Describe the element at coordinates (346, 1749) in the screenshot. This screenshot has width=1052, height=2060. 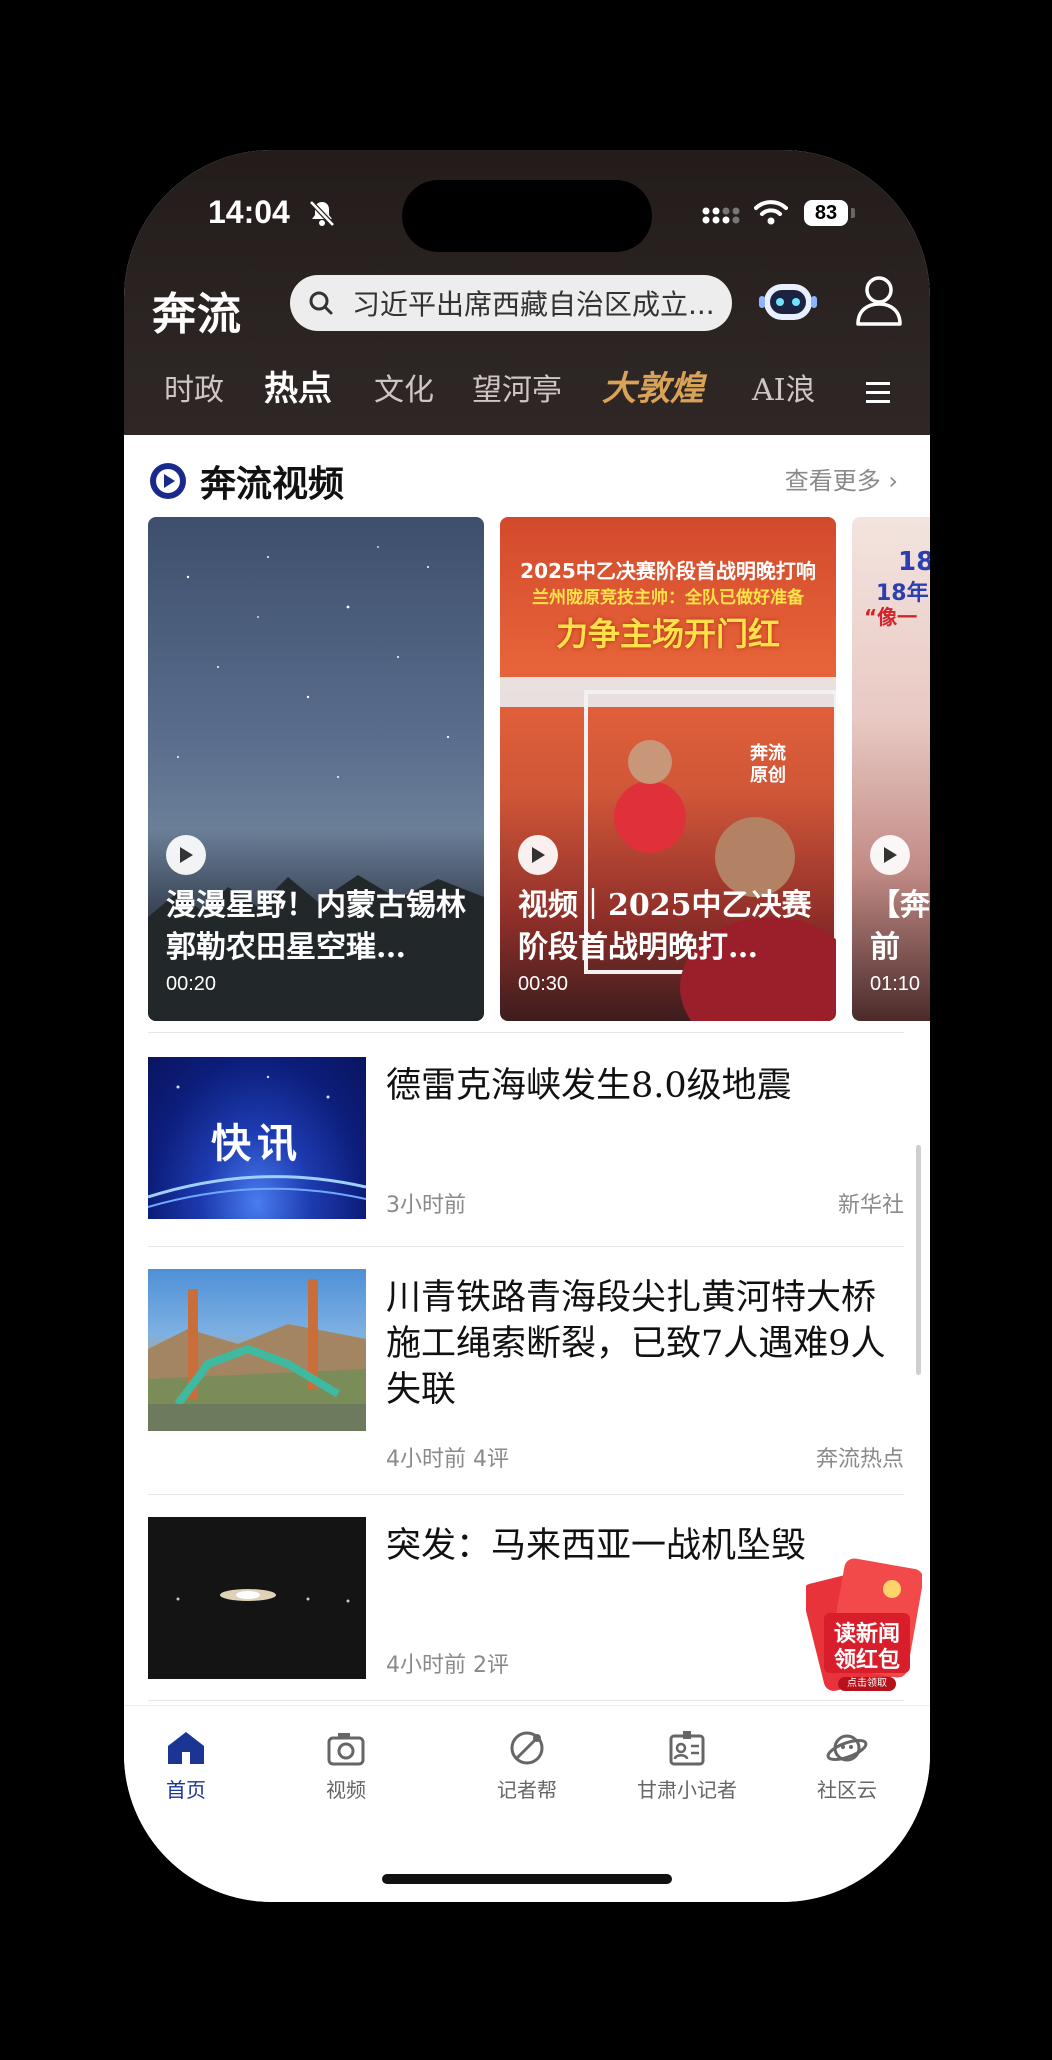
I see `camera-icon` at that location.